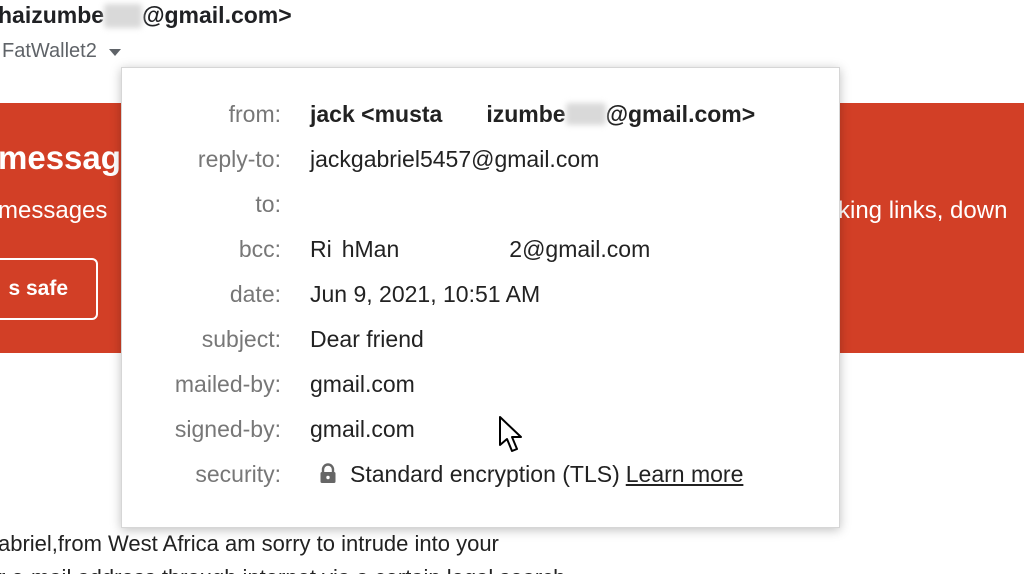  What do you see at coordinates (268, 203) in the screenshot?
I see `to-label: to:` at bounding box center [268, 203].